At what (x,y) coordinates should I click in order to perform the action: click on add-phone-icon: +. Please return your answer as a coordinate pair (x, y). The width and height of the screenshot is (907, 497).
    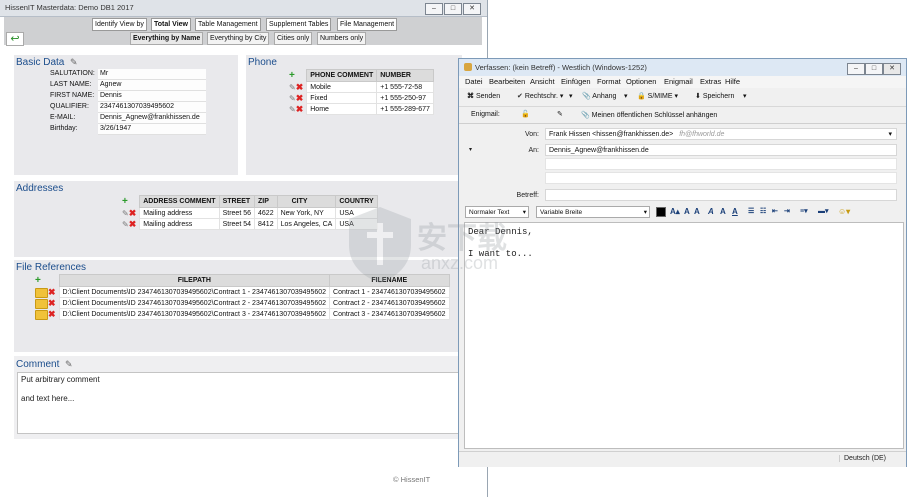
    Looking at the image, I should click on (292, 75).